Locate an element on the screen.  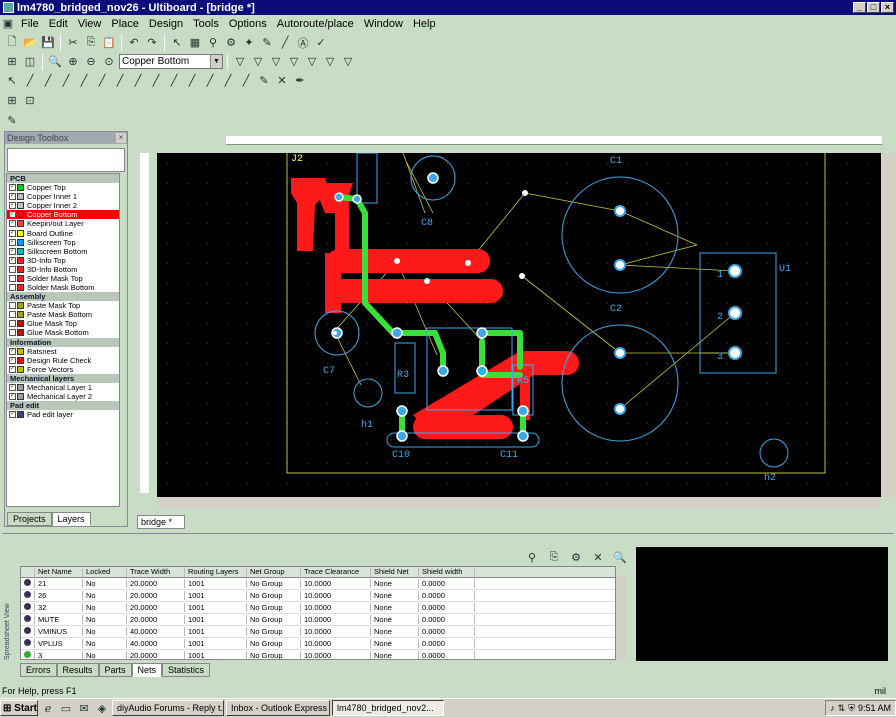
menu-tools: Tools is located at coordinates (206, 24).